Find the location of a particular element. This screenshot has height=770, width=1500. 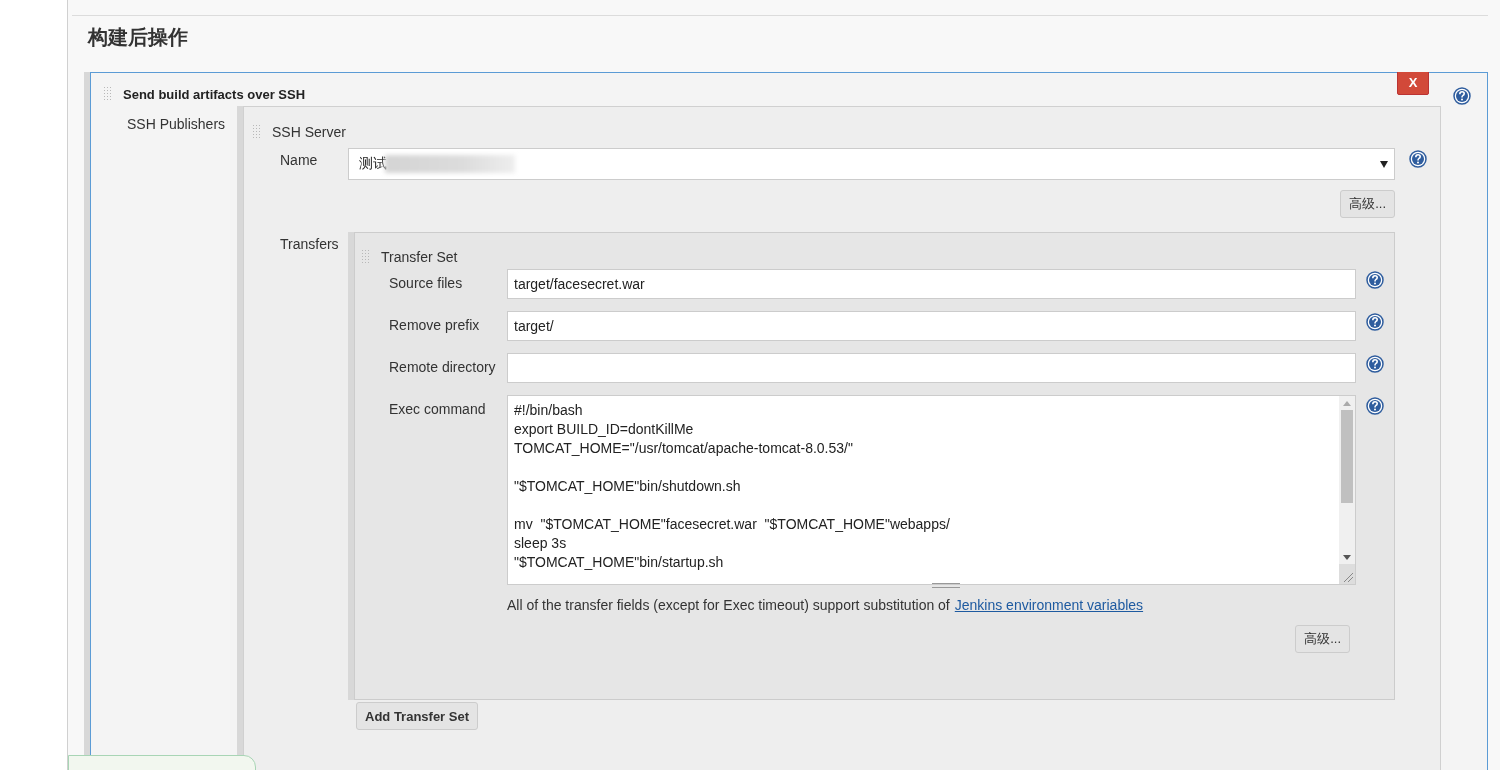

field-label: SSH Publishers is located at coordinates (176, 124).